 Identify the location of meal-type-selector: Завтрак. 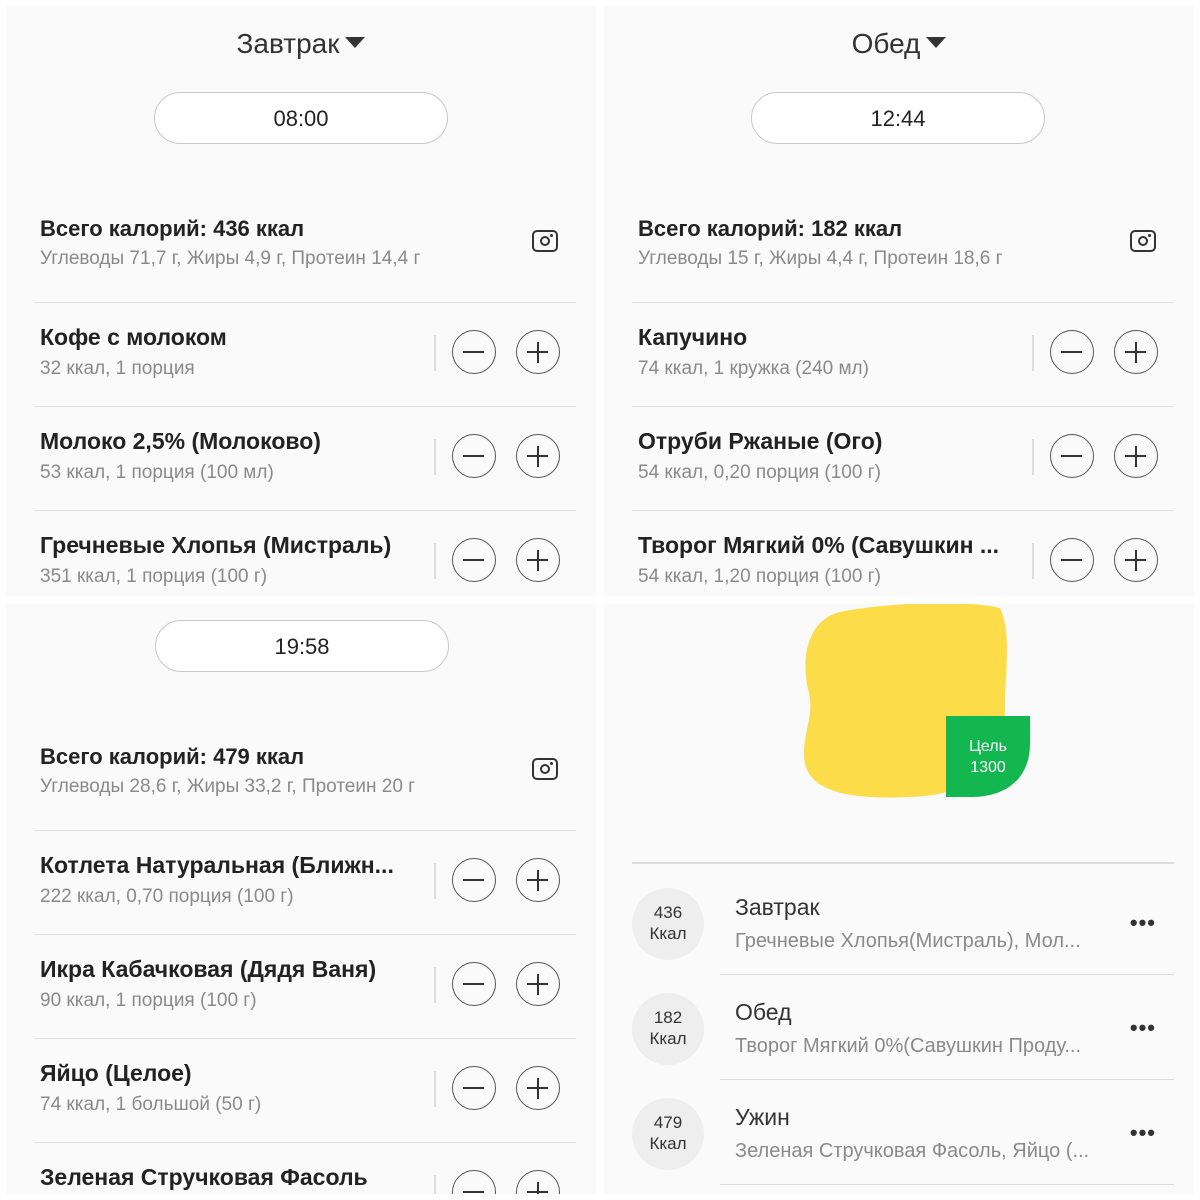
(301, 44).